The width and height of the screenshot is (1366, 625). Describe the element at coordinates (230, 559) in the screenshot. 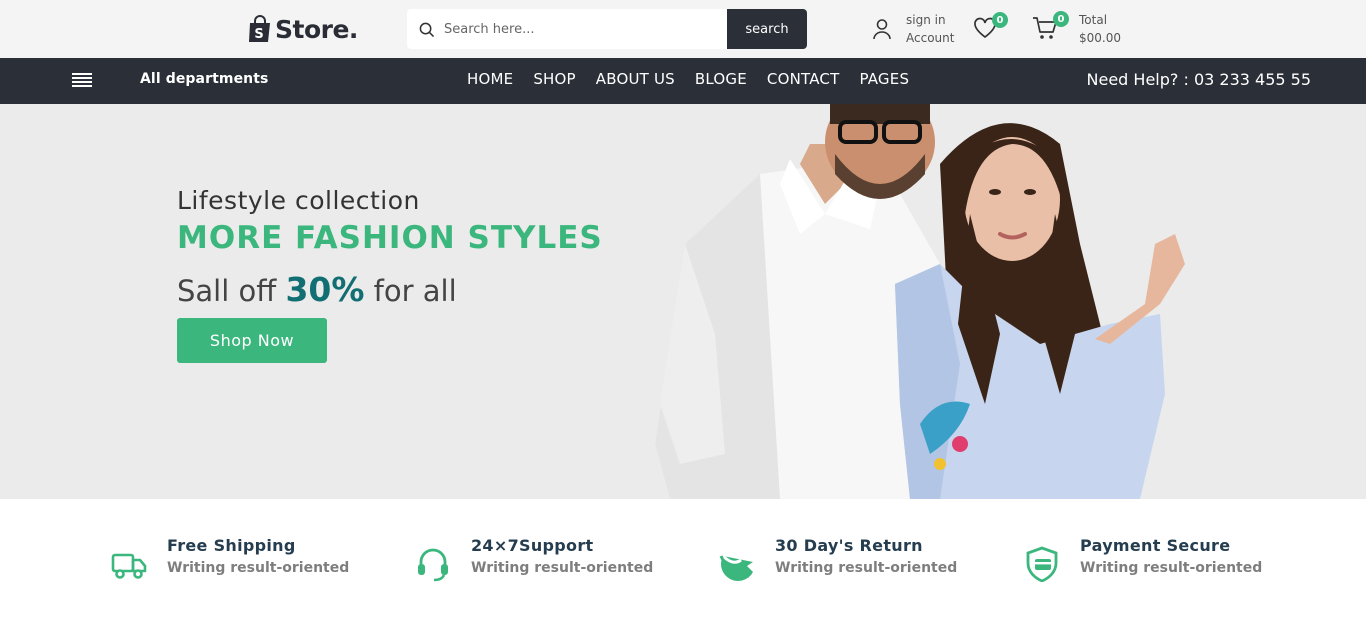

I see `feature-free-shipping: Free Shipping Writing result-oriented` at that location.